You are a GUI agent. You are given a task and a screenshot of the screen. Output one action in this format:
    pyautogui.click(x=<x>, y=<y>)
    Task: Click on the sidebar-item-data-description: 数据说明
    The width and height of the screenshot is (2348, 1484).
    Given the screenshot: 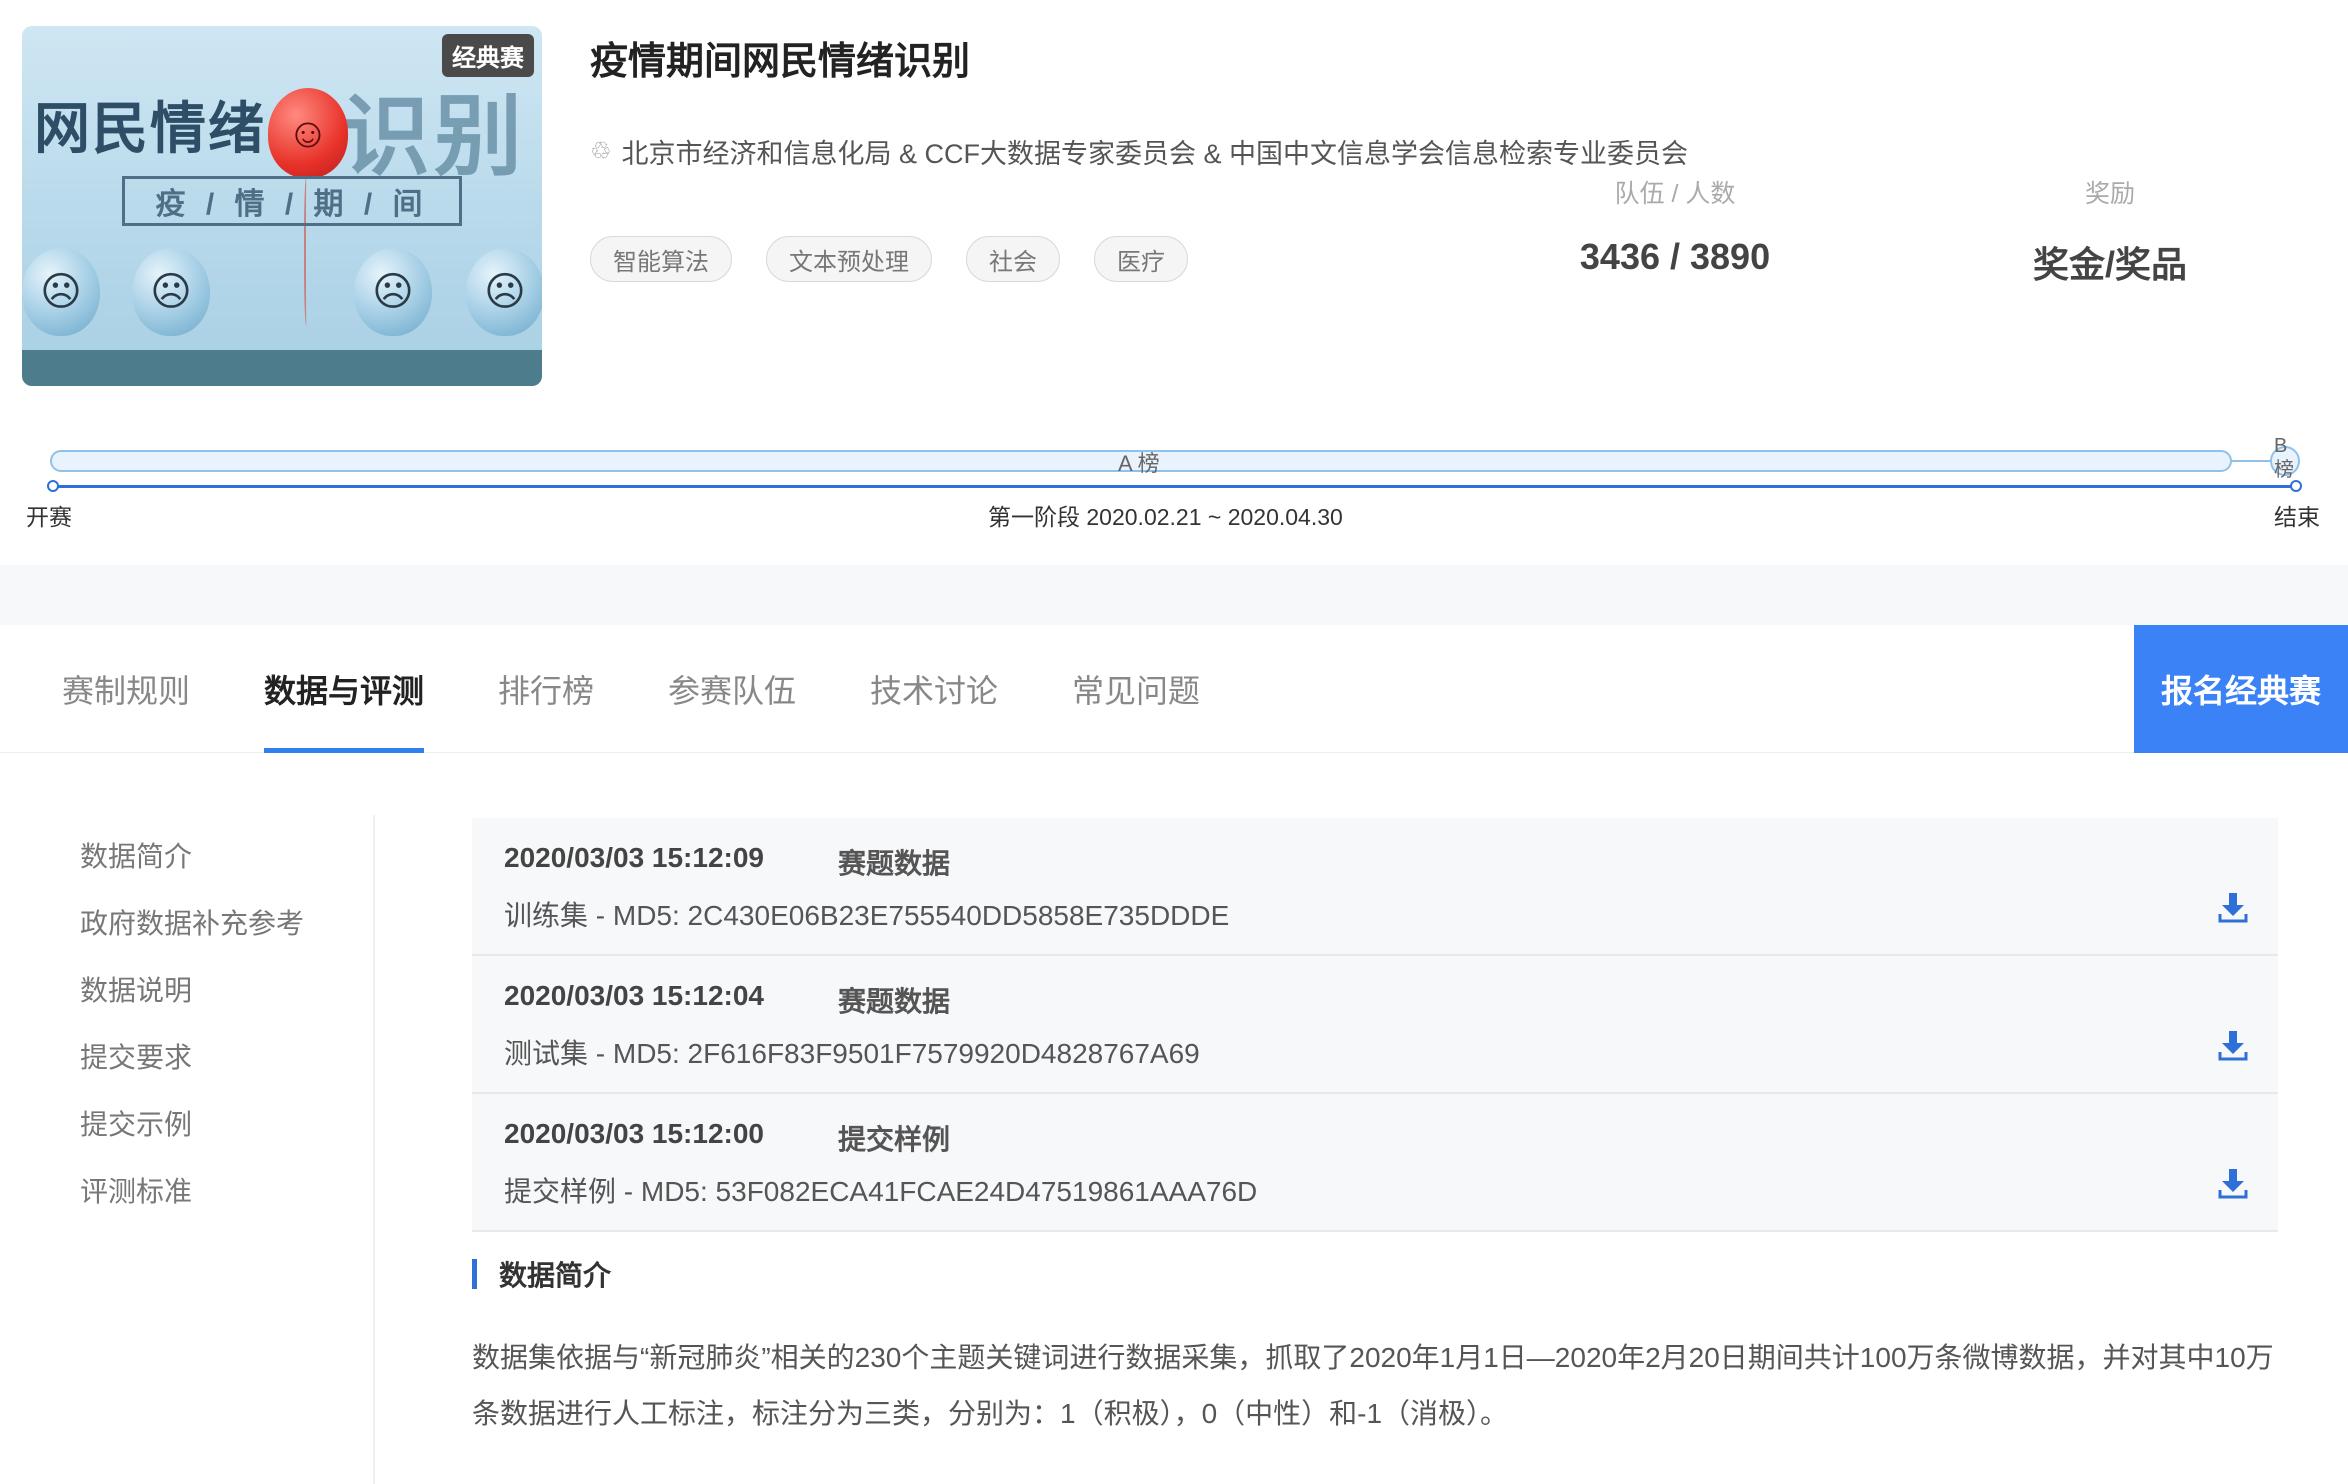 What is the action you would take?
    pyautogui.click(x=136, y=989)
    